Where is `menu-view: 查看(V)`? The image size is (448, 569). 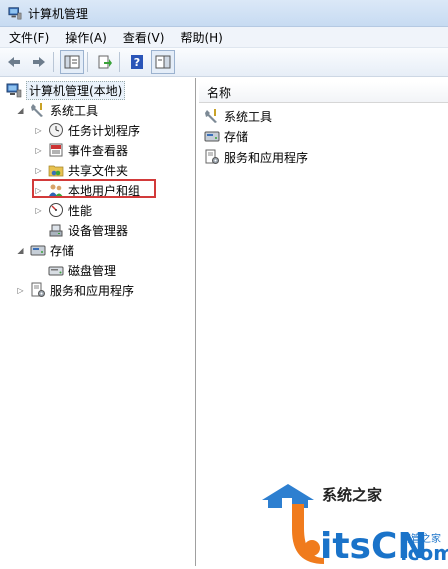 menu-view: 查看(V) is located at coordinates (144, 37).